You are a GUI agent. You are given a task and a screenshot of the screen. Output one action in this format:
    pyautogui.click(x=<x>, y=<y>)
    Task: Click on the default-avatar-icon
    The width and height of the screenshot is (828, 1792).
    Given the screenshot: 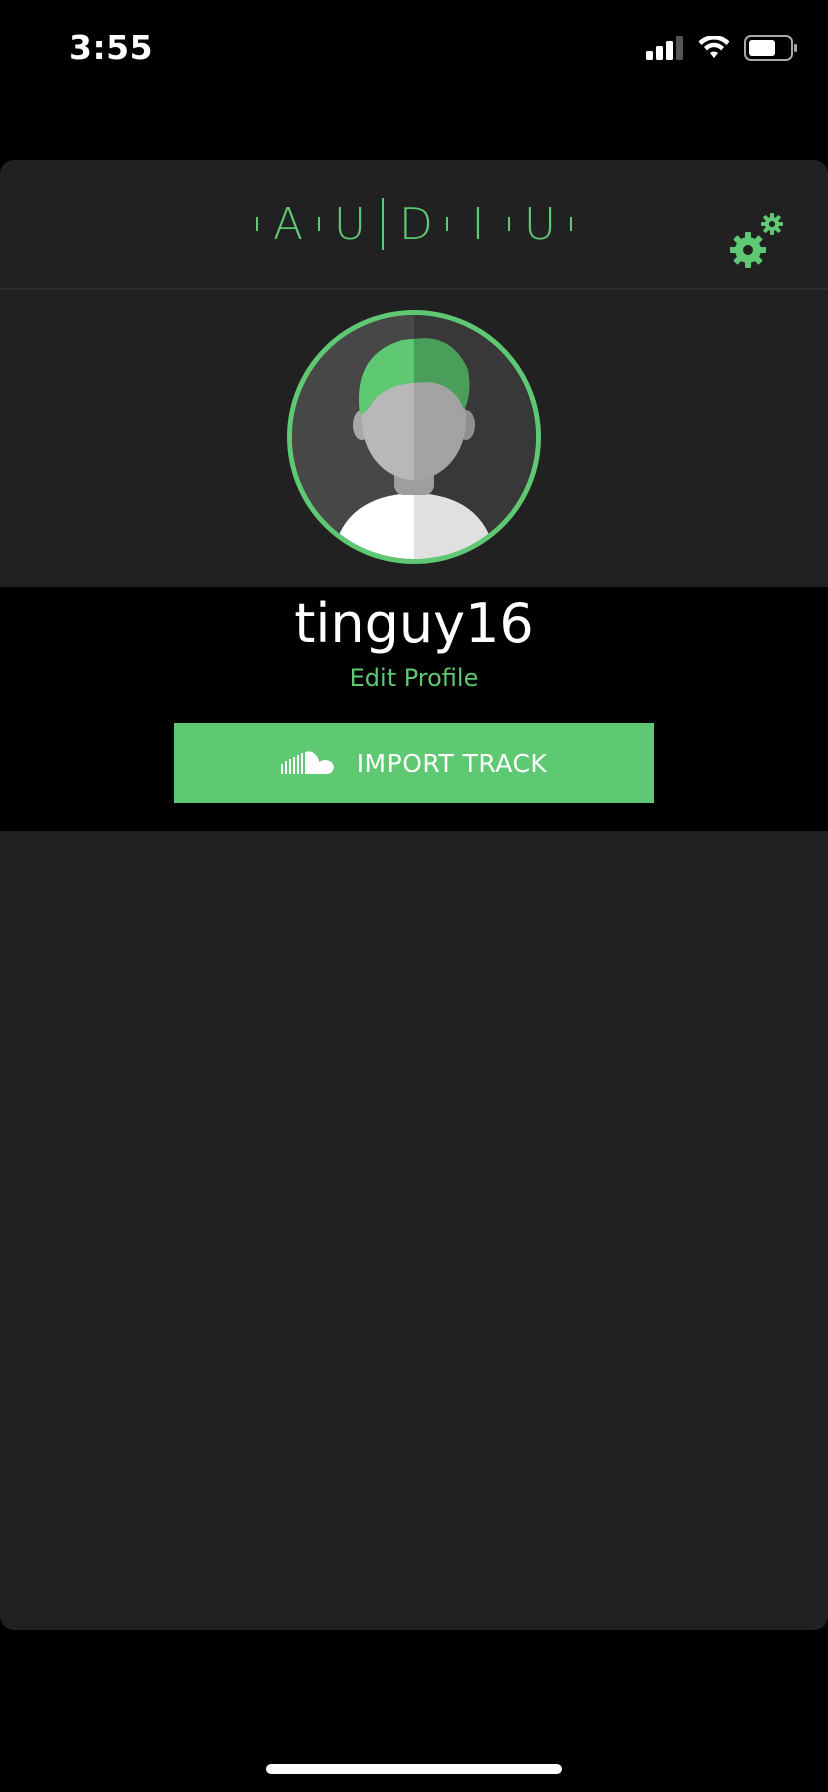 What is the action you would take?
    pyautogui.click(x=414, y=437)
    